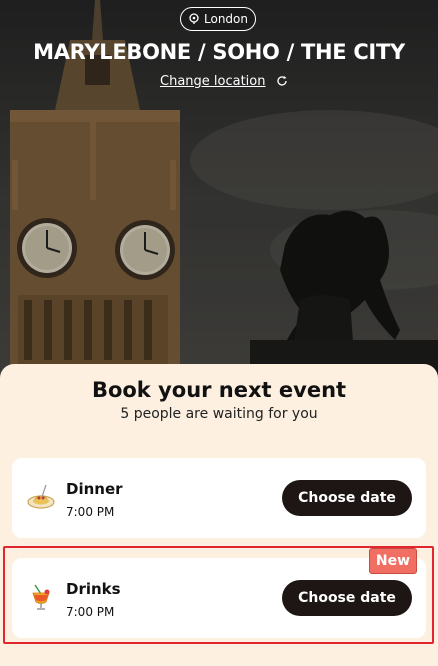 The image size is (438, 666). I want to click on location-pin-icon, so click(194, 18).